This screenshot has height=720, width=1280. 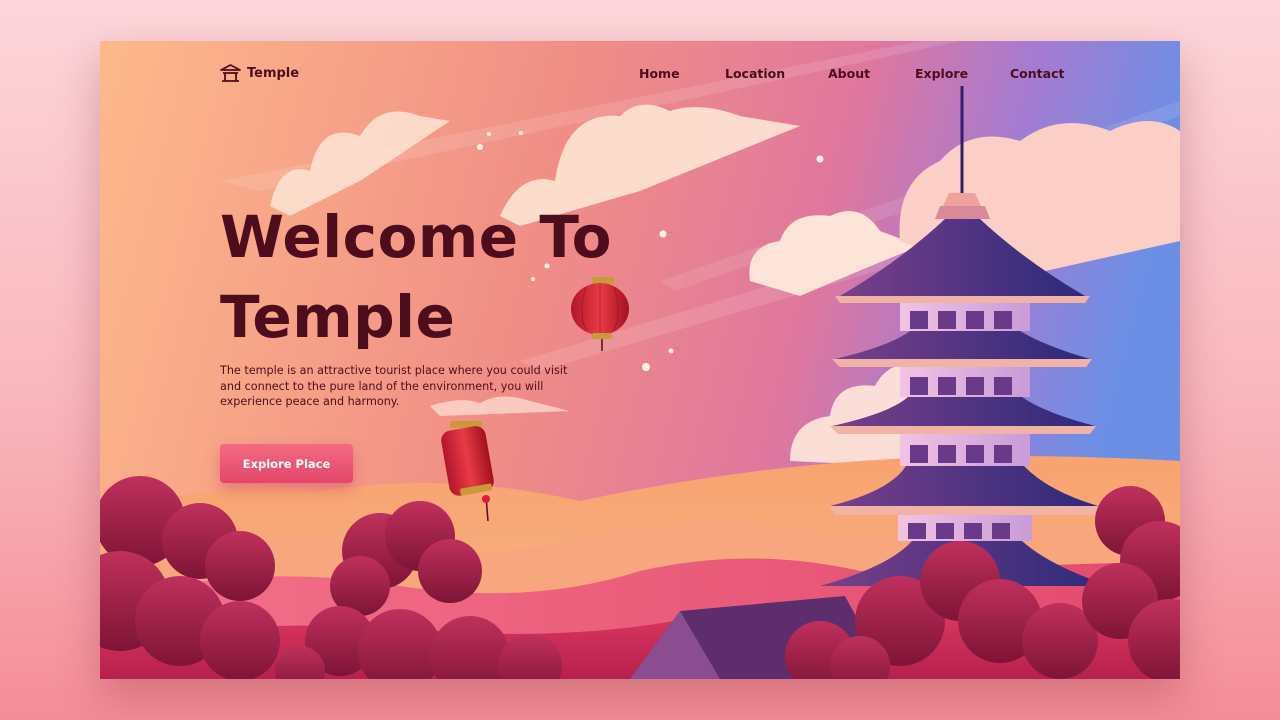 What do you see at coordinates (286, 463) in the screenshot?
I see `explore-place-button: Explore Place` at bounding box center [286, 463].